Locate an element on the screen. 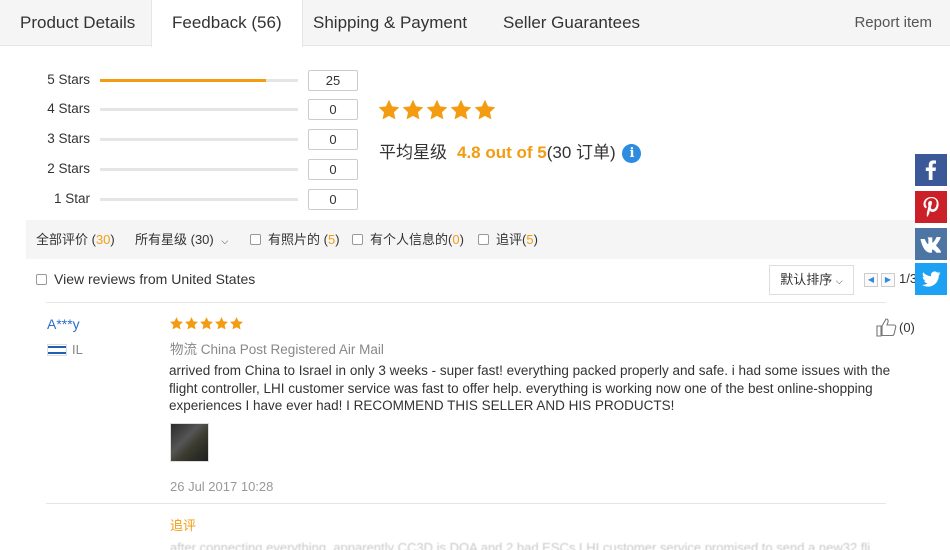  review-shipping: 物流 China Post Registered Air Mail is located at coordinates (277, 348).